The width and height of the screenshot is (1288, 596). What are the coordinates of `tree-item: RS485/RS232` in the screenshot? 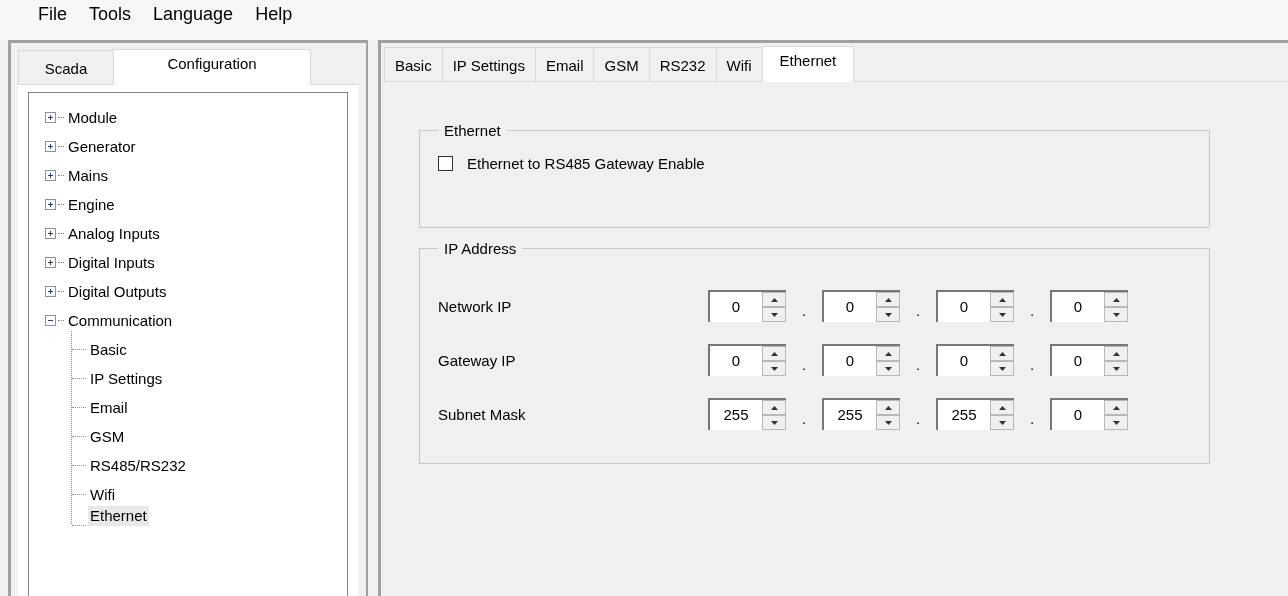 It's located at (138, 465).